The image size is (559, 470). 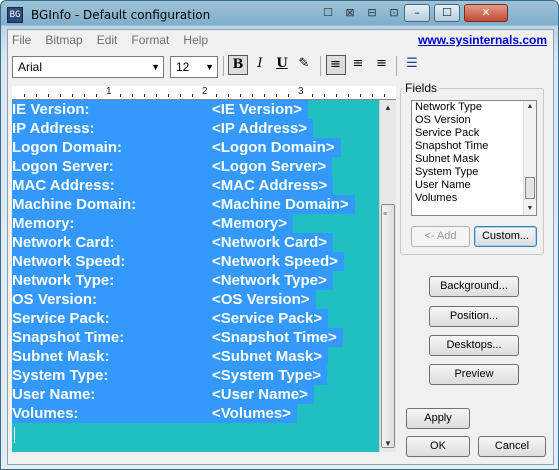 I want to click on list-item: Volumes, so click(x=474, y=198).